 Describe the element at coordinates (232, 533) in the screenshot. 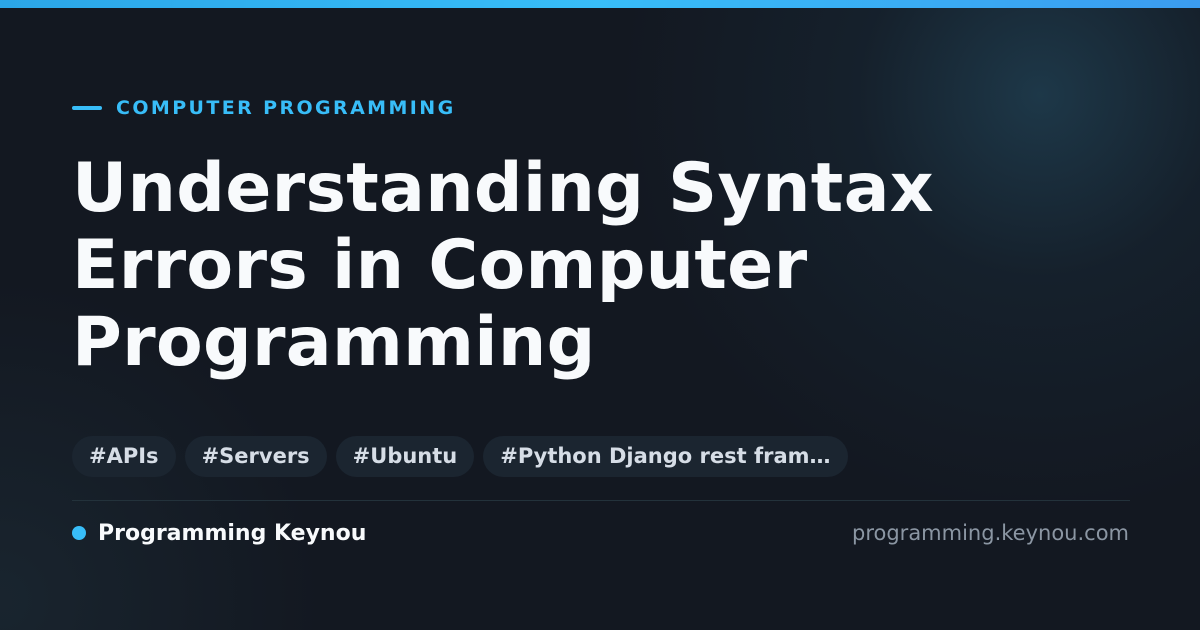

I see `brand-name: Programming Keynou` at that location.